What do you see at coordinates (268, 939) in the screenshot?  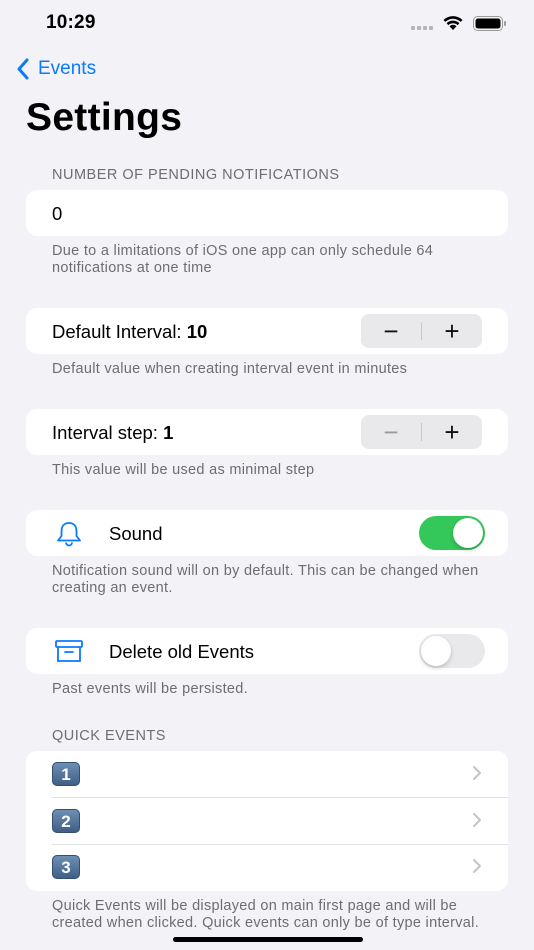 I see `home-indicator` at bounding box center [268, 939].